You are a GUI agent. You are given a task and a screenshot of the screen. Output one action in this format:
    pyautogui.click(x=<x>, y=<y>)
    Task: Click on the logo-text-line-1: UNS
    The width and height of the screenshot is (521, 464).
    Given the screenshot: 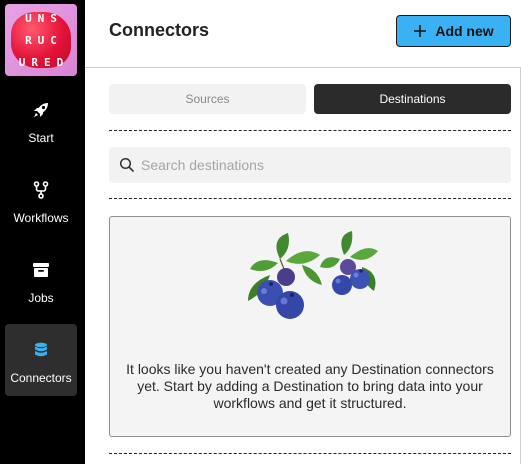 What is the action you would take?
    pyautogui.click(x=44, y=18)
    